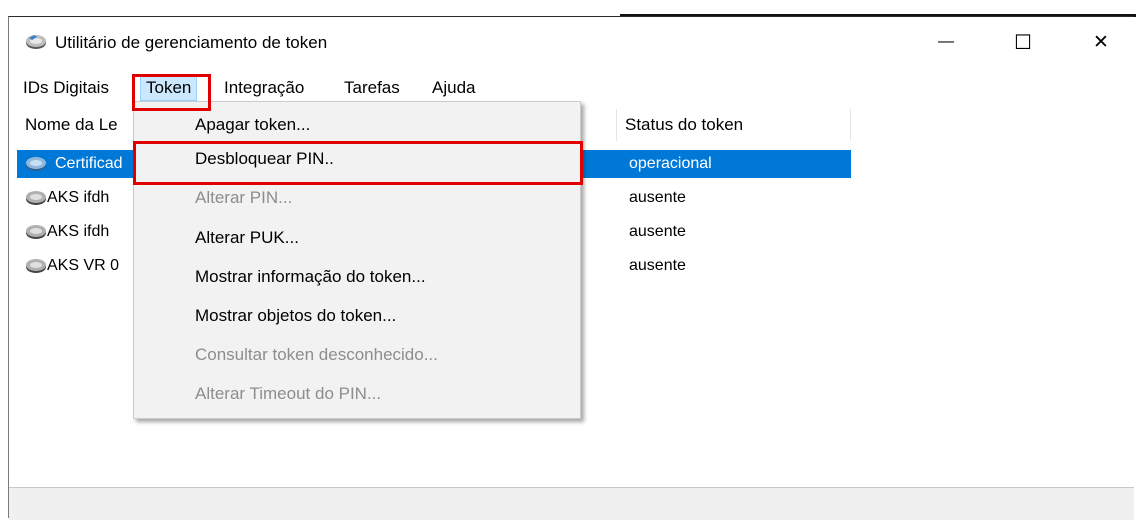 Image resolution: width=1136 pixels, height=520 pixels. Describe the element at coordinates (372, 88) in the screenshot. I see `menu-tarefas: Tarefas` at that location.